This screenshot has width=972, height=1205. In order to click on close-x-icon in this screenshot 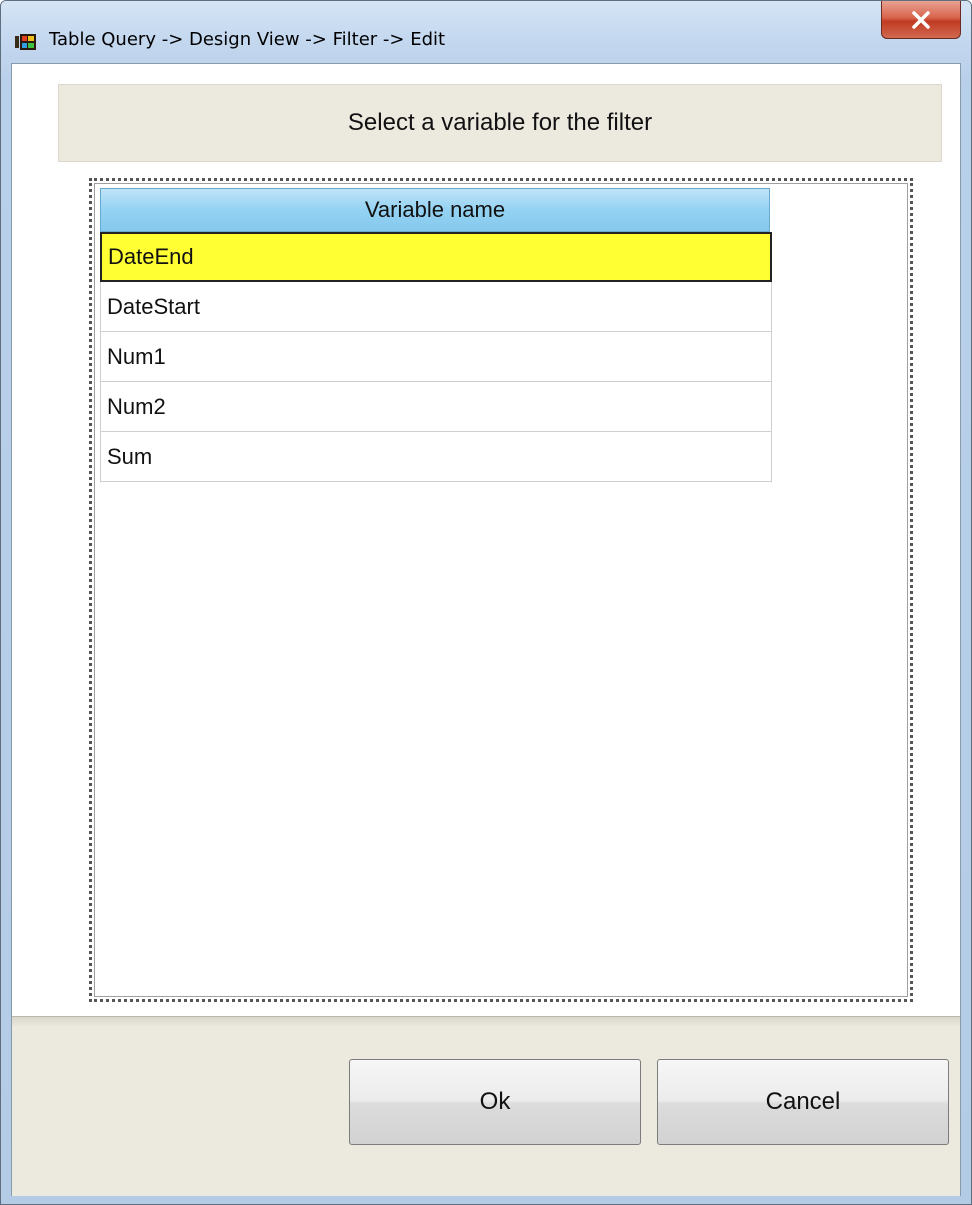, I will do `click(921, 19)`.